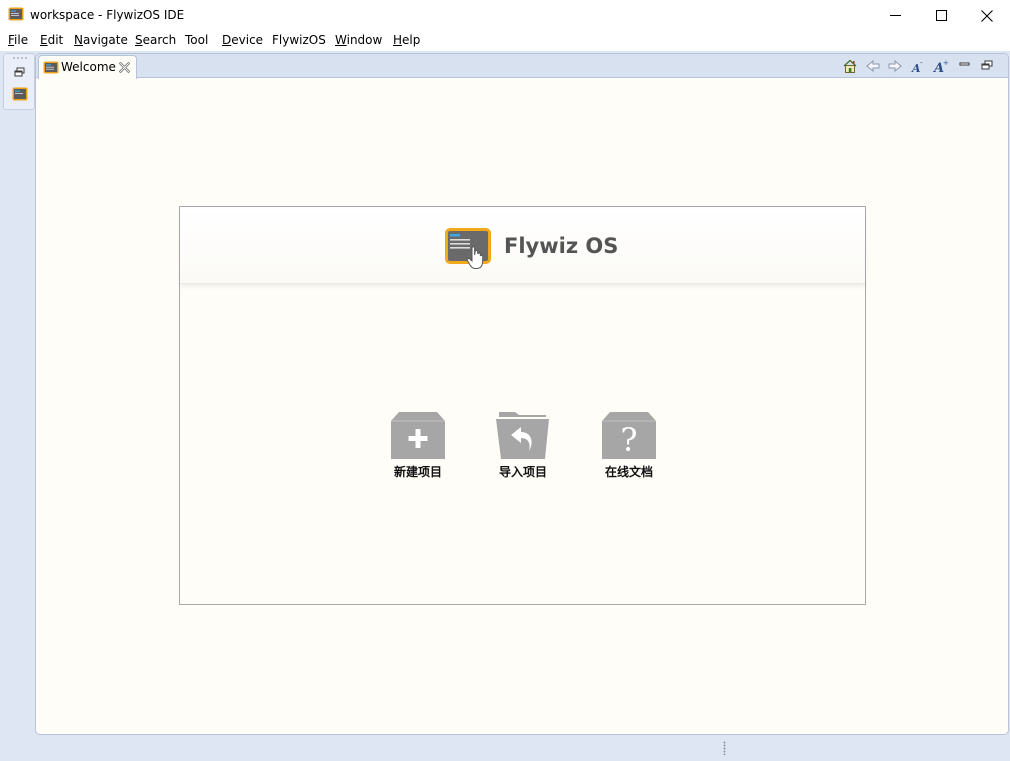 This screenshot has height=761, width=1010. Describe the element at coordinates (16, 14) in the screenshot. I see `flywiz-app-icon` at that location.